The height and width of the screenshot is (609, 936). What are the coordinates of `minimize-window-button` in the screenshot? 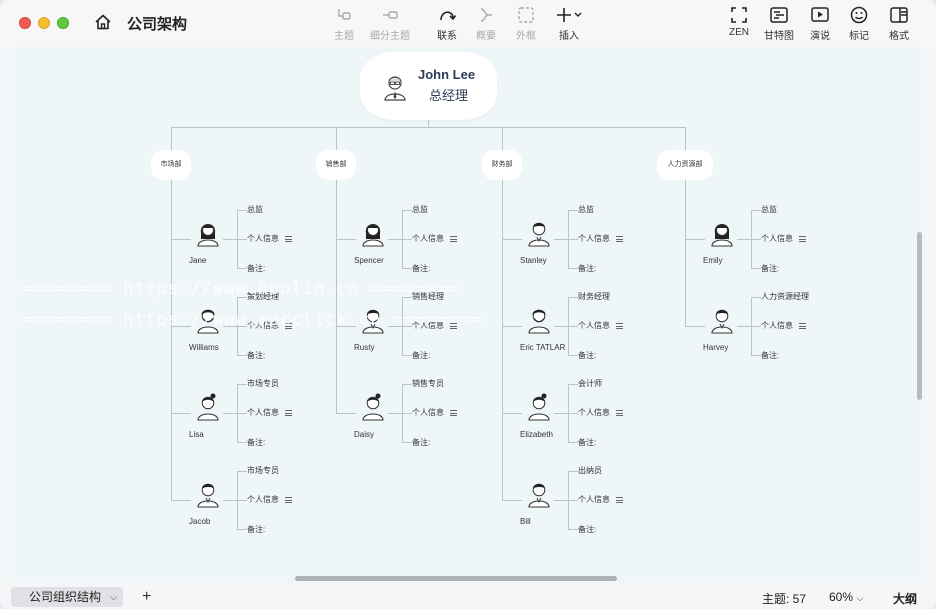 It's located at (44, 23).